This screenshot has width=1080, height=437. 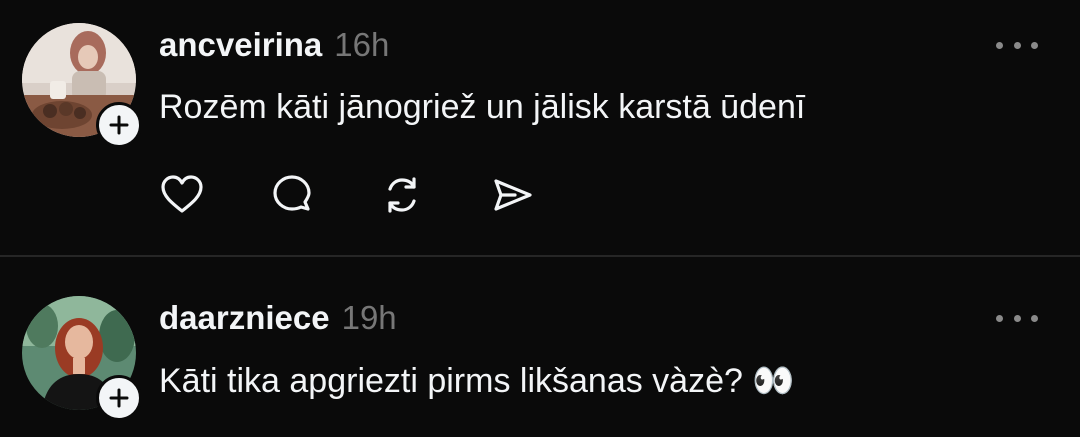 What do you see at coordinates (240, 45) in the screenshot?
I see `username: ancveirina` at bounding box center [240, 45].